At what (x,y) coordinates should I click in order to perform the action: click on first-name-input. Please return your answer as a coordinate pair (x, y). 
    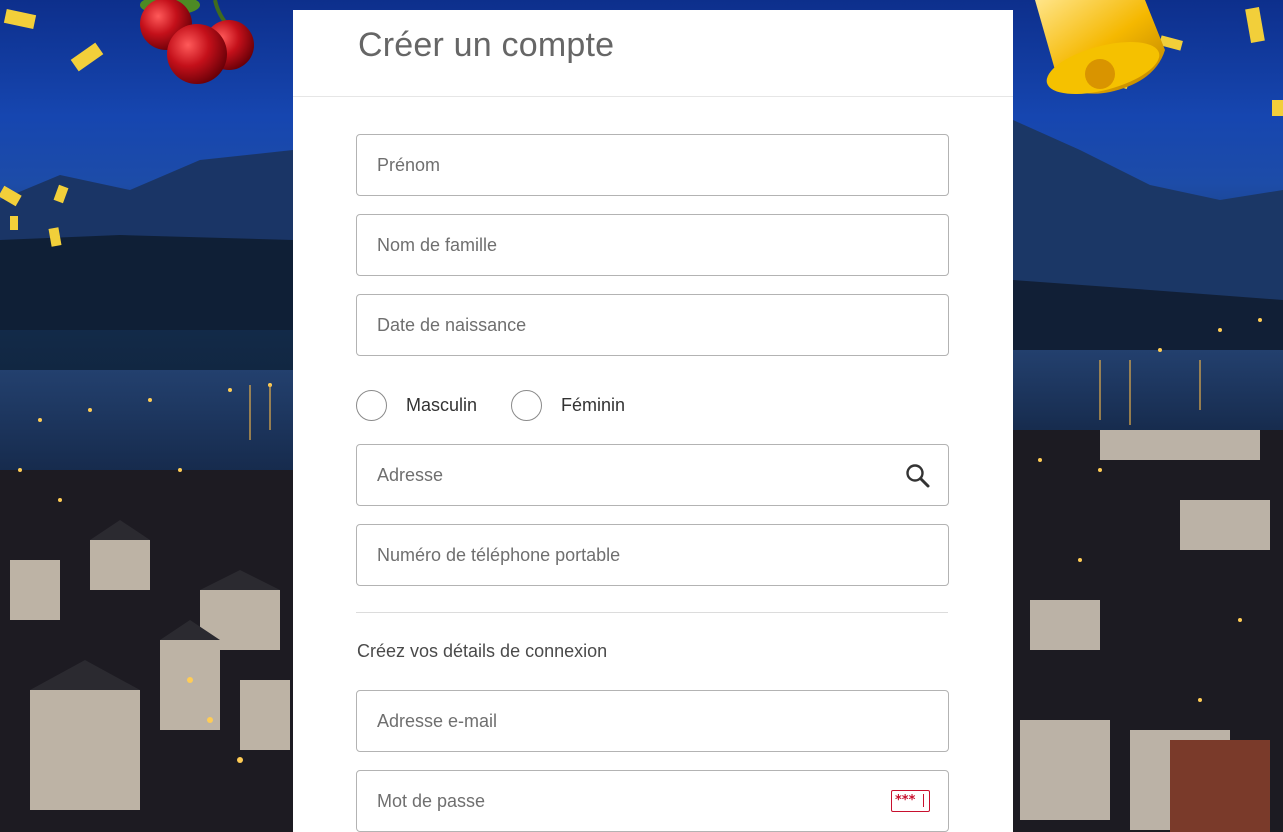
    Looking at the image, I should click on (652, 165).